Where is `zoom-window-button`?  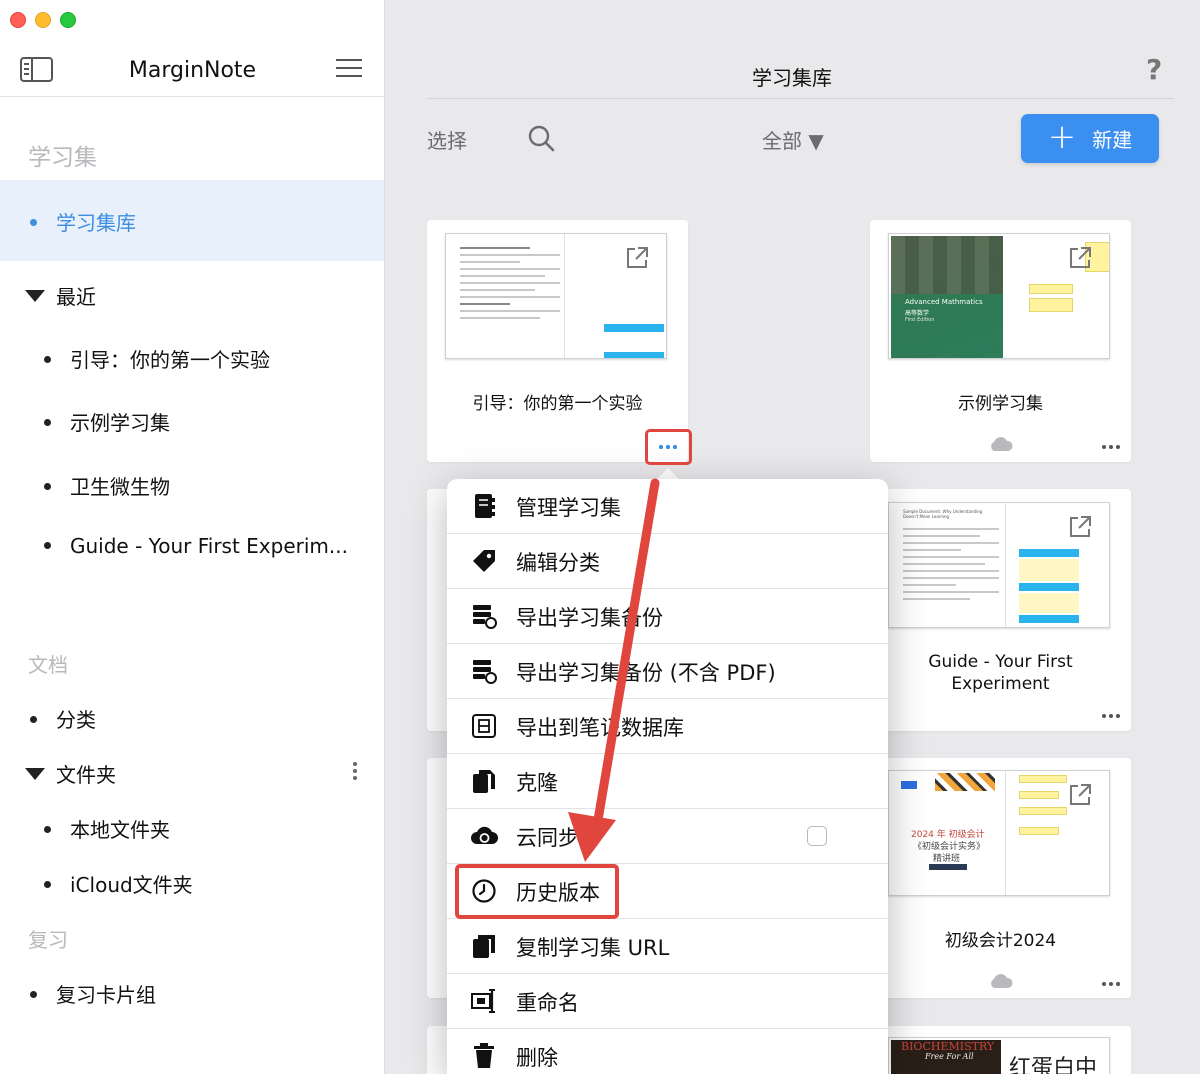
zoom-window-button is located at coordinates (68, 20).